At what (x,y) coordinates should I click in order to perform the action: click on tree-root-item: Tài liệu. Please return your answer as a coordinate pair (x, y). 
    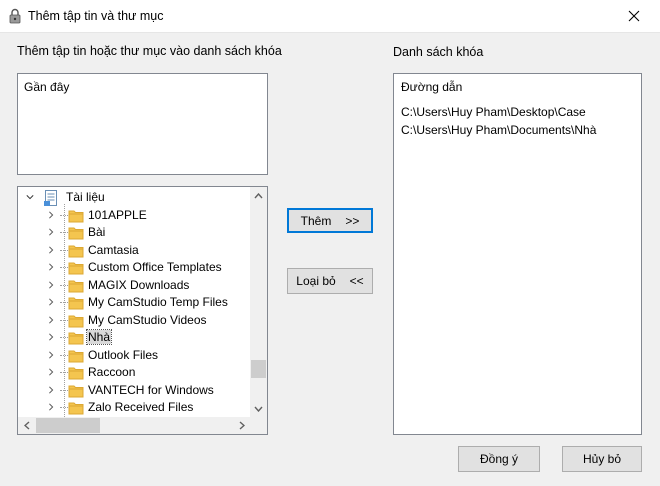
    Looking at the image, I should click on (134, 198).